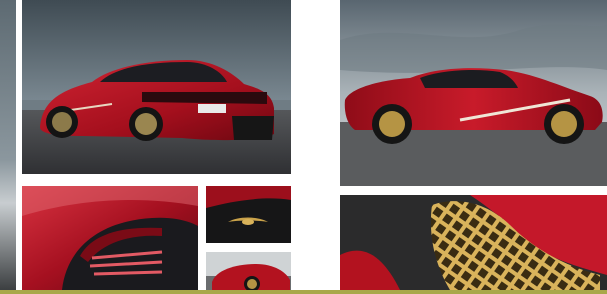 This screenshot has width=607, height=294. Describe the element at coordinates (110, 238) in the screenshot. I see `car-taillight-detail-image` at that location.